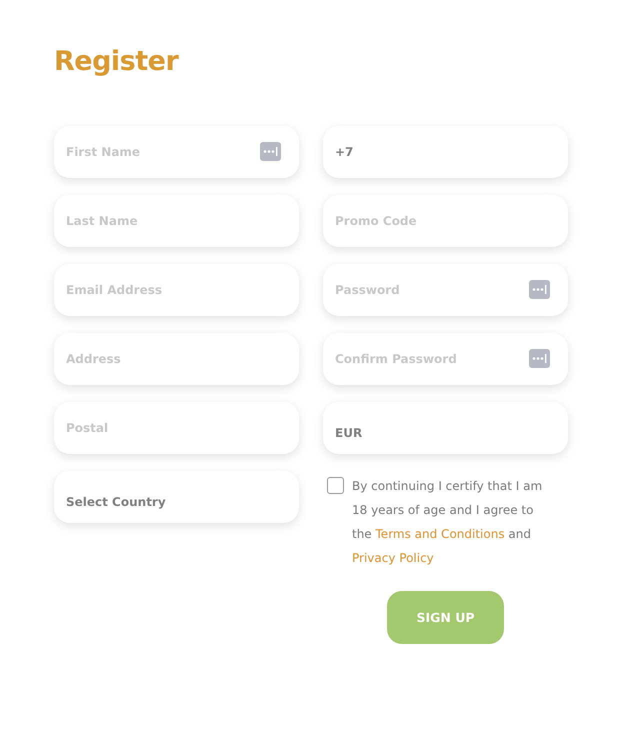 The height and width of the screenshot is (739, 618). Describe the element at coordinates (117, 61) in the screenshot. I see `page-title: Register` at that location.